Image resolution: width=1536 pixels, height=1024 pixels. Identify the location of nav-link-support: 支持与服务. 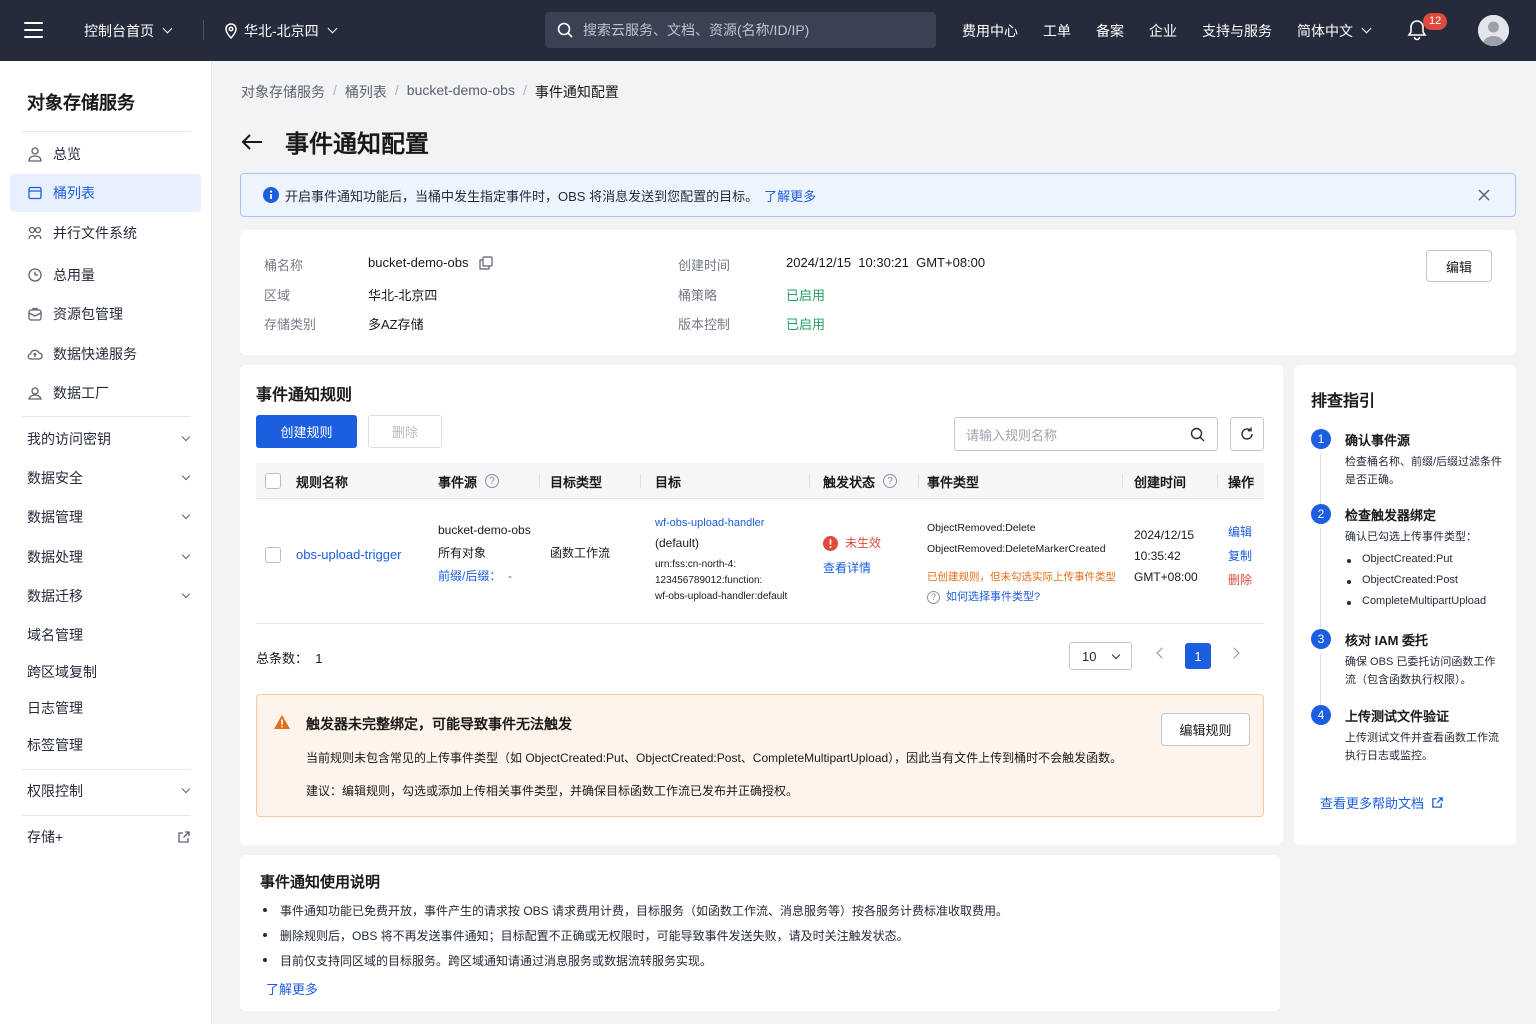
(1237, 30).